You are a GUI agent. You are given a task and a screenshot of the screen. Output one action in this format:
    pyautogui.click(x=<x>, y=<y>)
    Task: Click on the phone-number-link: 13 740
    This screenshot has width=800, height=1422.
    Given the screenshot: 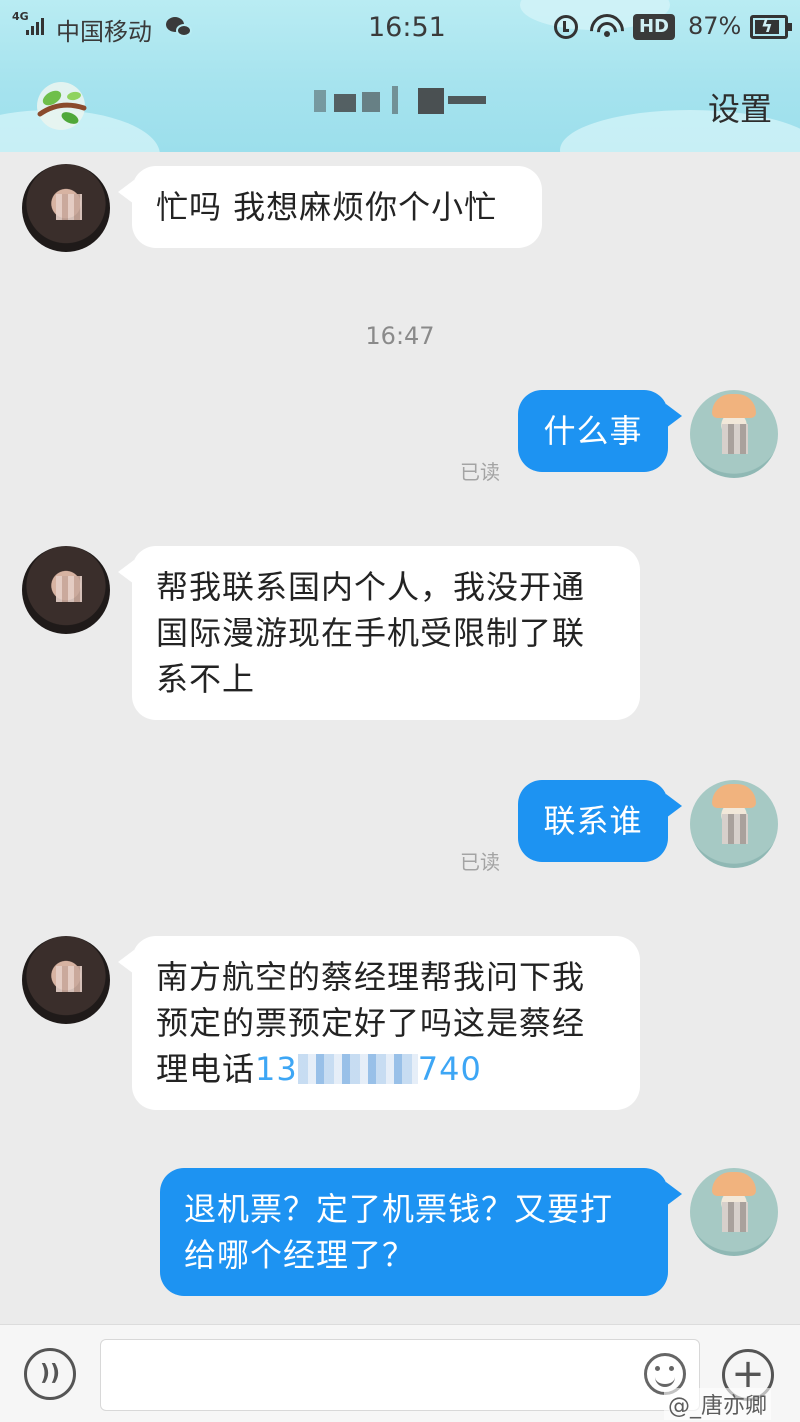 What is the action you would take?
    pyautogui.click(x=368, y=1069)
    